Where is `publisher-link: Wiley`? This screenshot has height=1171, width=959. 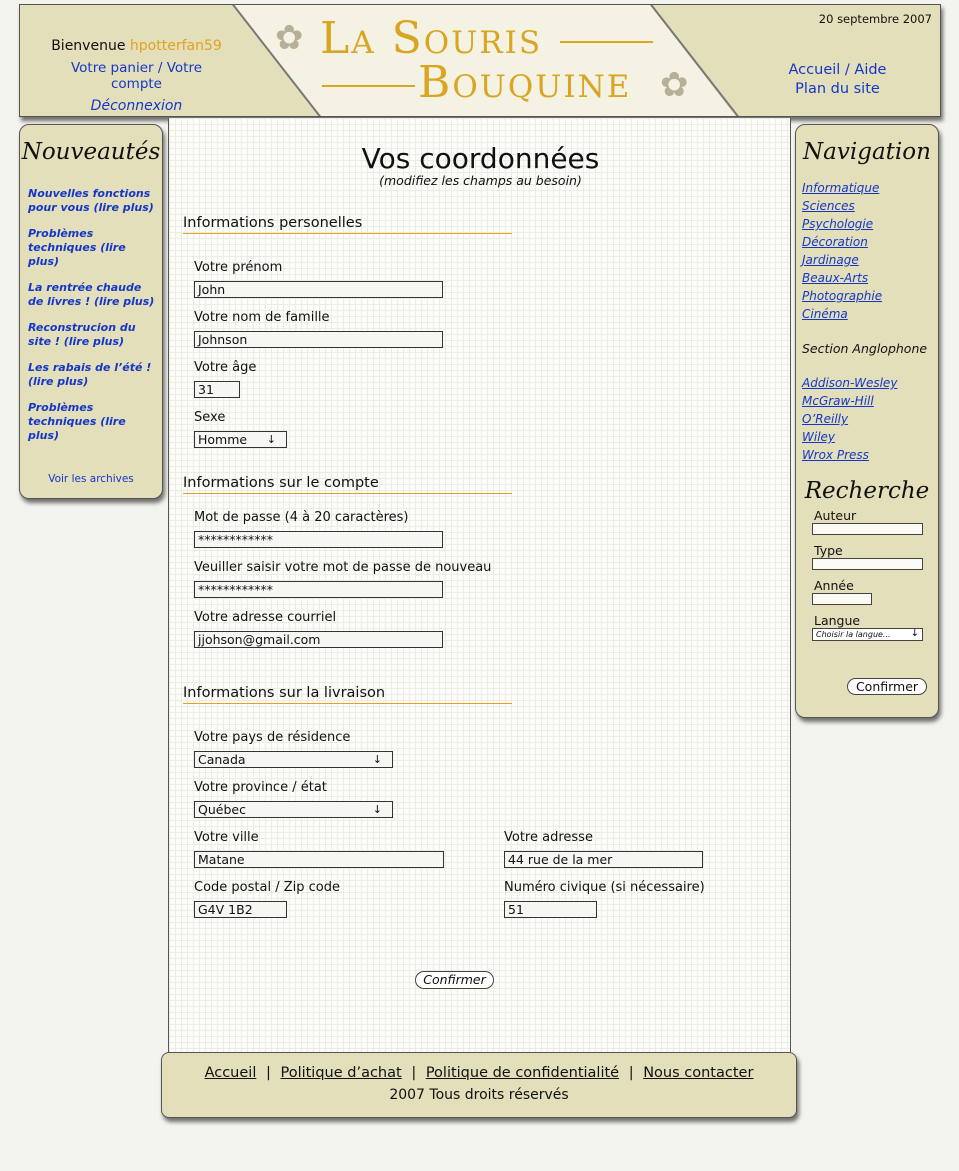 publisher-link: Wiley is located at coordinates (818, 437).